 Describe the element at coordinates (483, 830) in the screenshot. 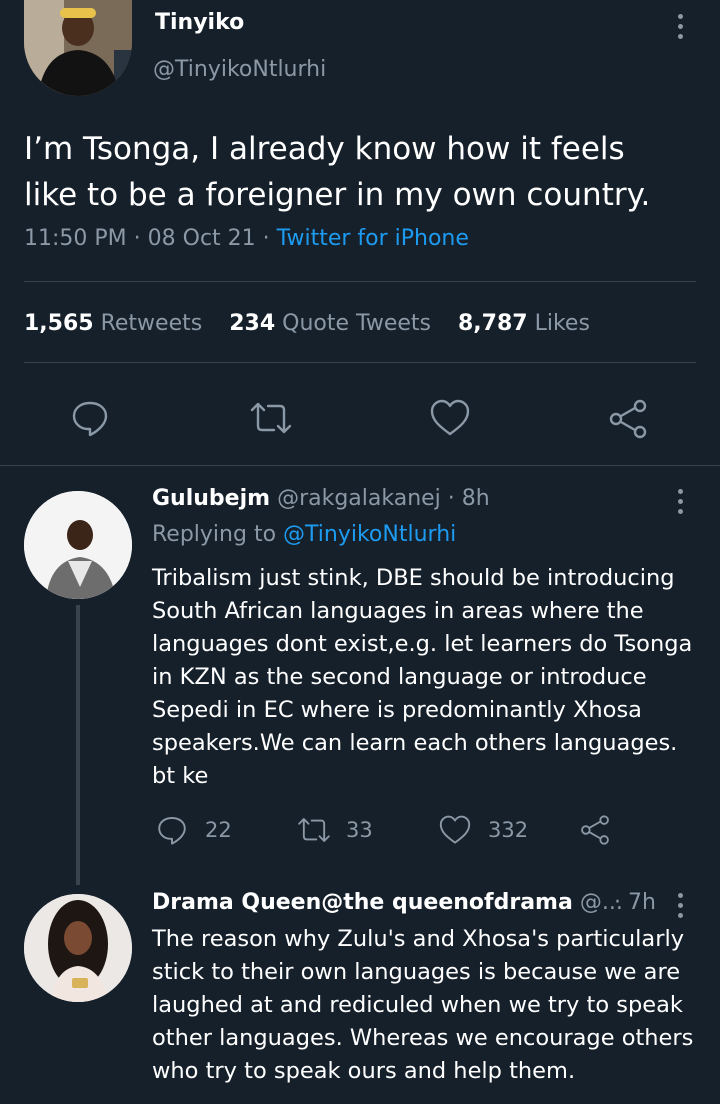

I see `reply-action-like: 332` at that location.